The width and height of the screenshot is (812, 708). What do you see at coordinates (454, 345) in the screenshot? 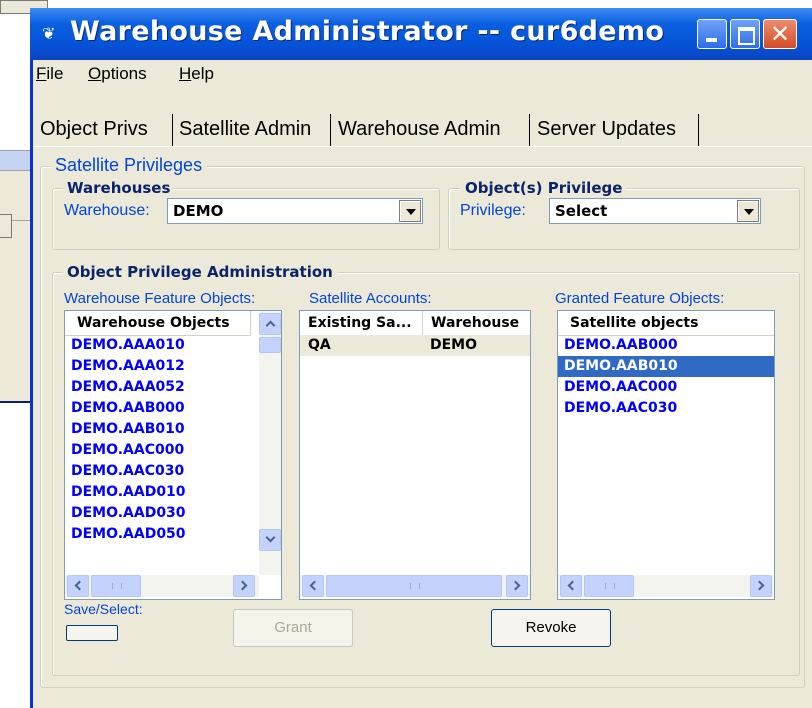
I see `satellite-warehouse-cell: DEMO` at bounding box center [454, 345].